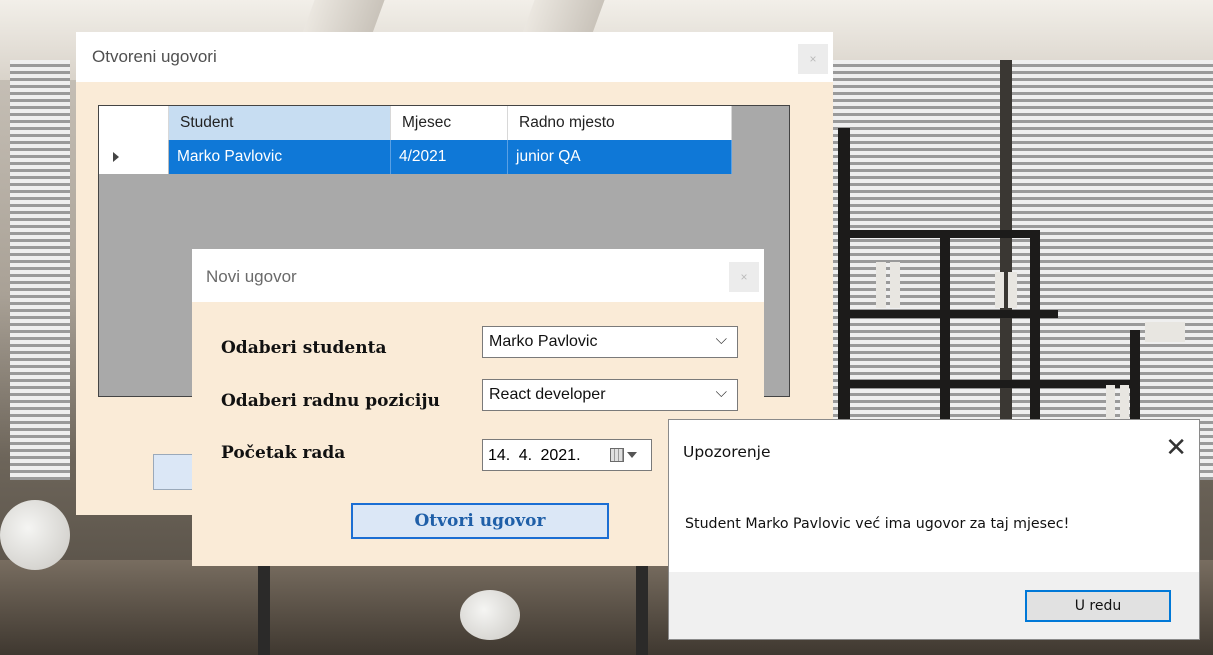  What do you see at coordinates (620, 123) in the screenshot?
I see `column-header-radno-mjesto: Radno mjesto` at bounding box center [620, 123].